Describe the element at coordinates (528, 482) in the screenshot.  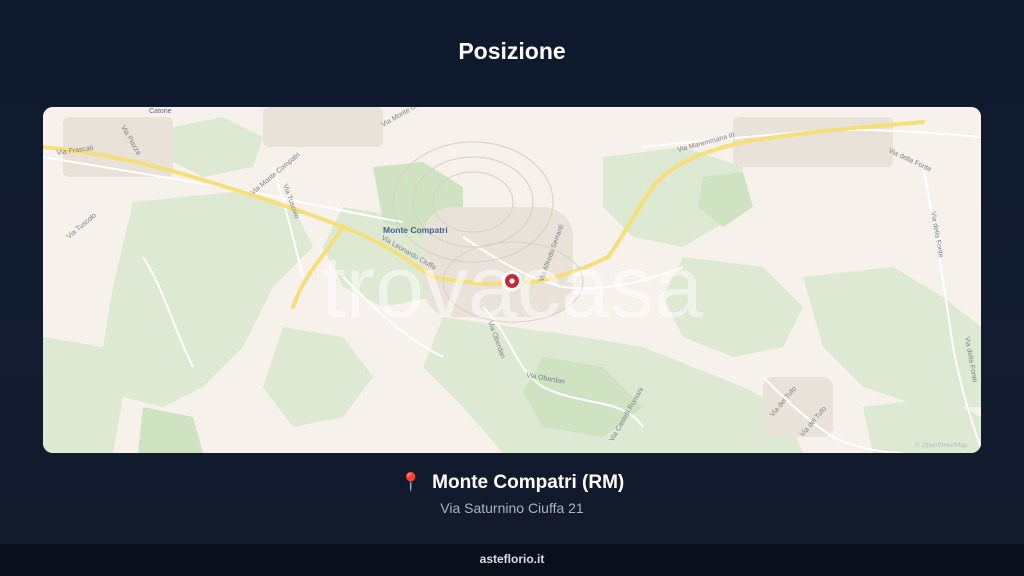
I see `location-name: Monte Compatri (RM)` at that location.